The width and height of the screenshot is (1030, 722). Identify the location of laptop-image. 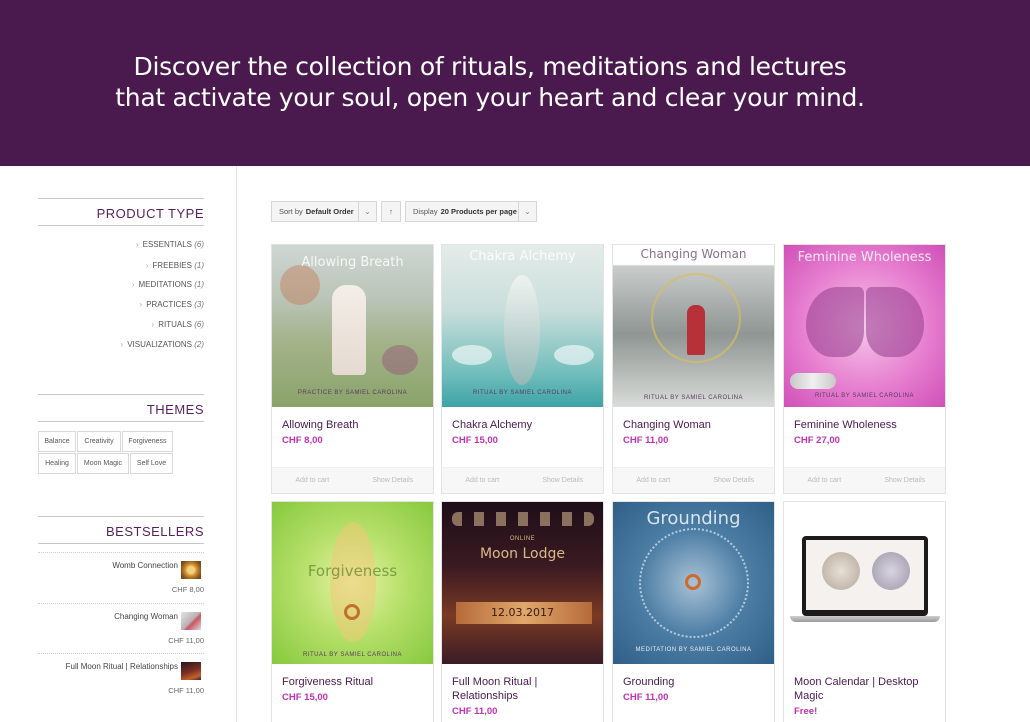
(865, 576).